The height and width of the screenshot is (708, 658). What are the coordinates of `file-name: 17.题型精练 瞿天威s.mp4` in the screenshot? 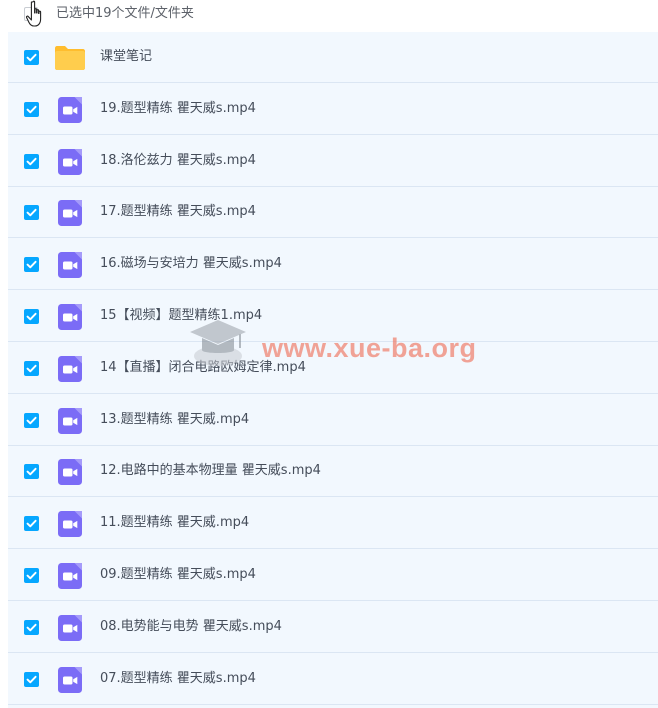 It's located at (178, 212).